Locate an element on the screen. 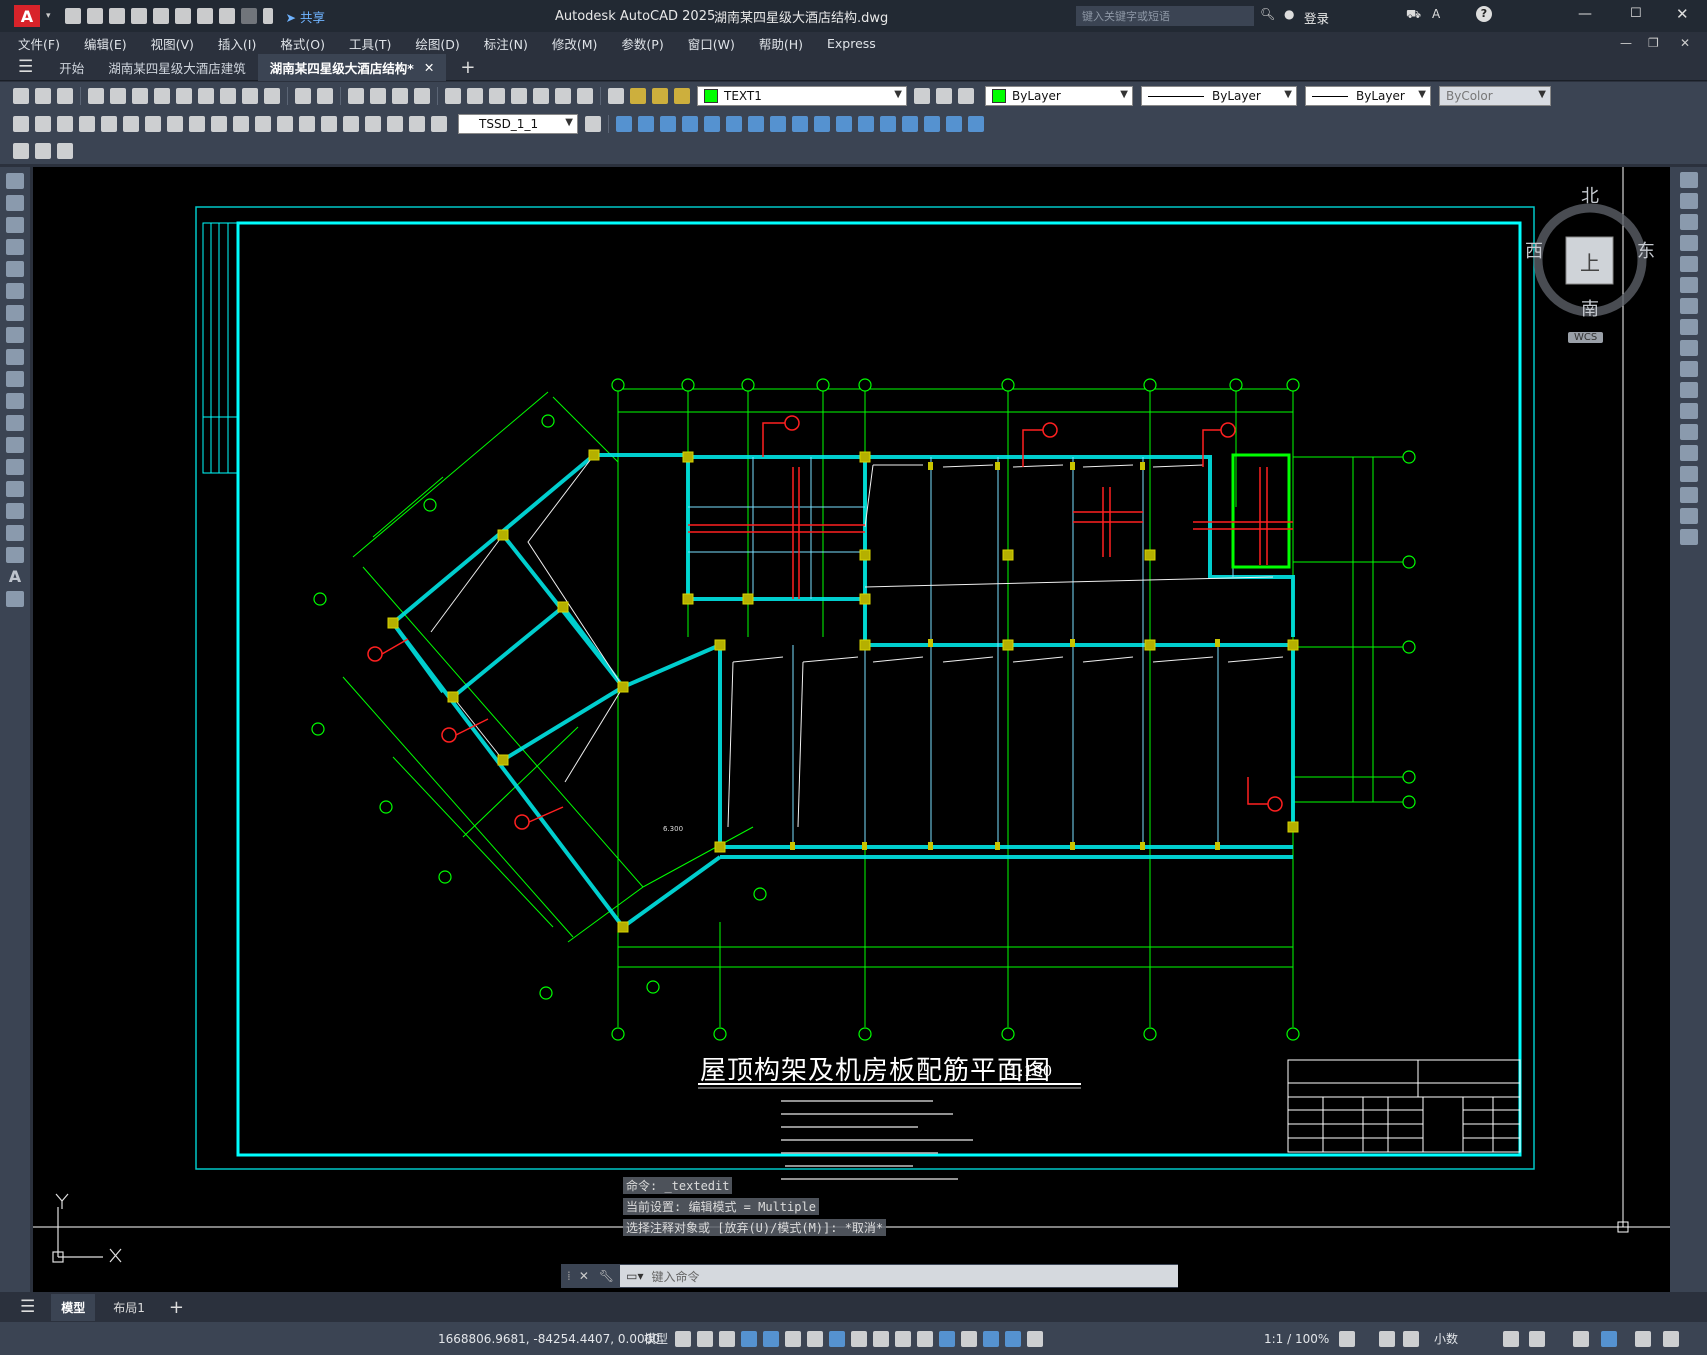 The height and width of the screenshot is (1355, 1707). customization-icon is located at coordinates (1671, 1338).